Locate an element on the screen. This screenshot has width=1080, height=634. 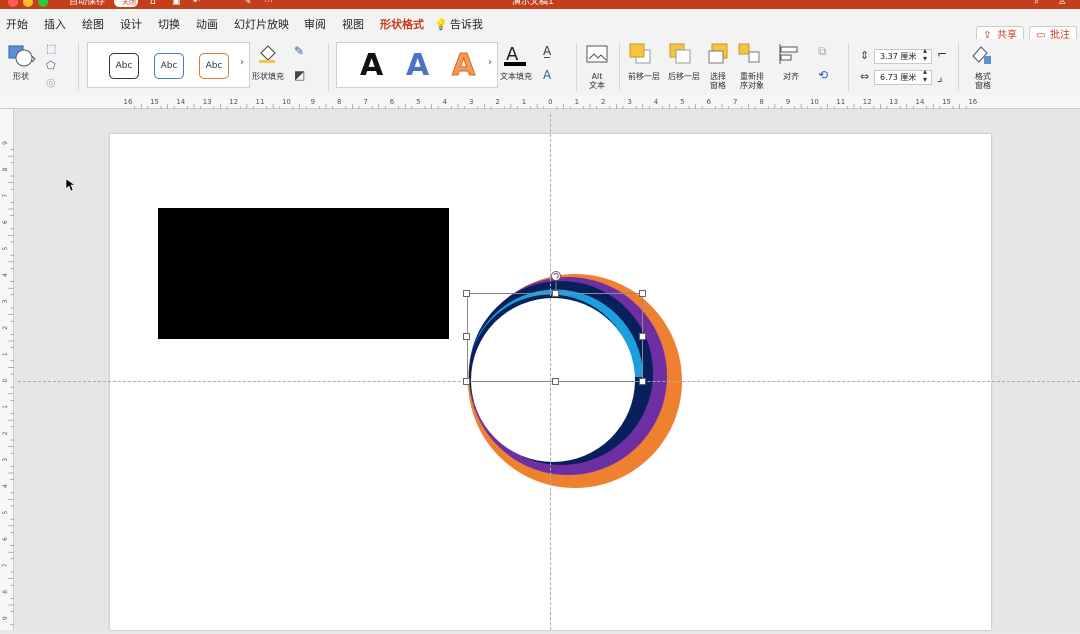
resize-handle-top-right is located at coordinates (642, 293).